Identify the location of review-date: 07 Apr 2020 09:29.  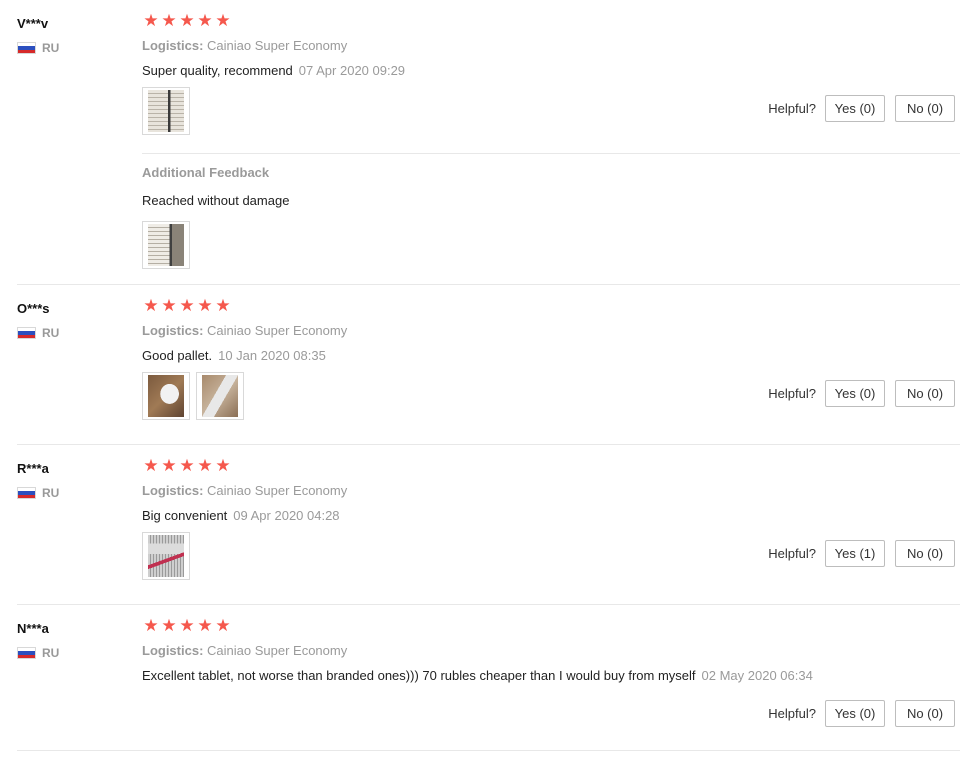
(352, 70).